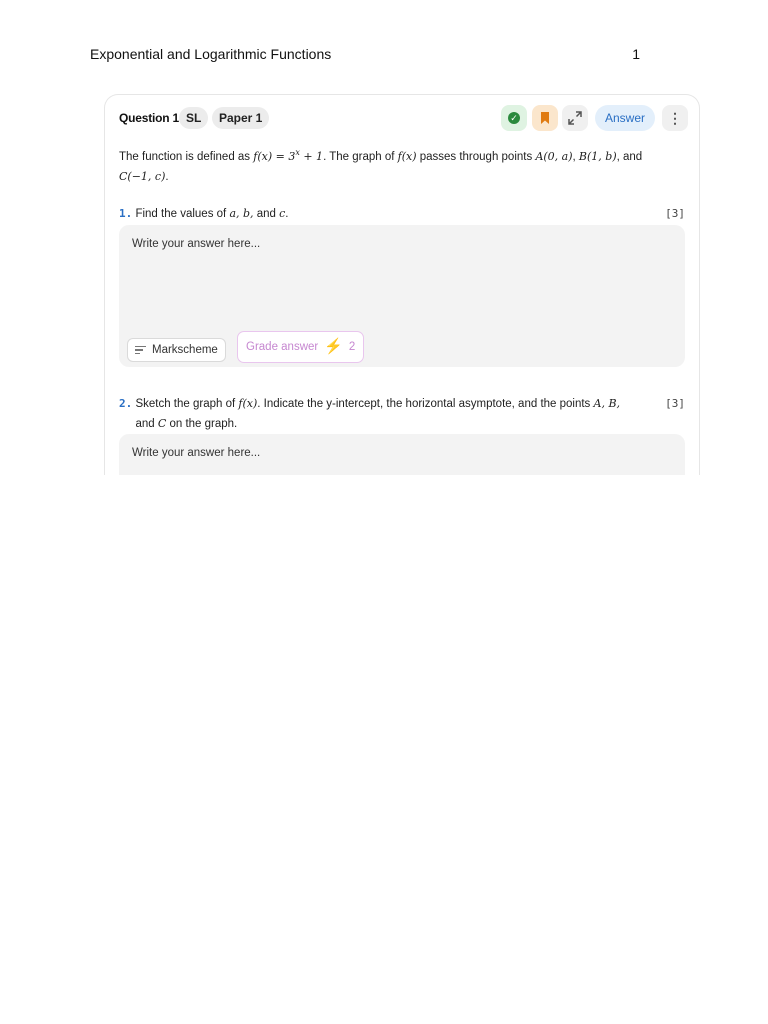 The image size is (768, 1024). I want to click on paper-badge: Paper 1, so click(241, 118).